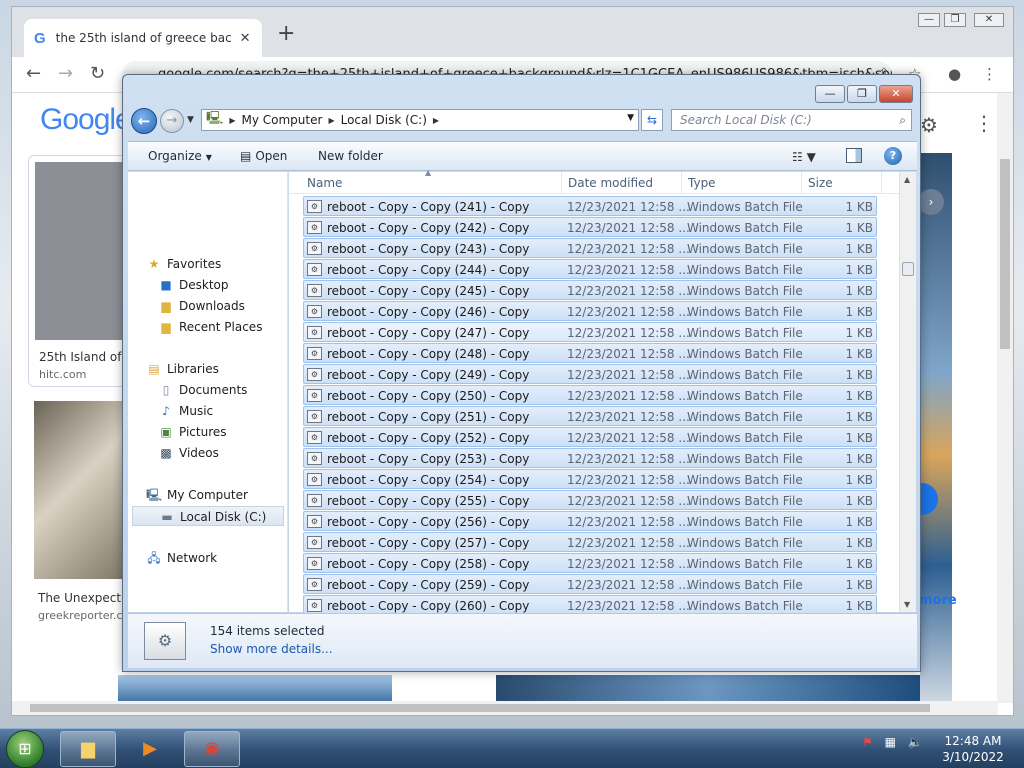 The width and height of the screenshot is (1024, 768). Describe the element at coordinates (384, 120) in the screenshot. I see `breadcrumb-local-disk: Local Disk (C:)` at that location.